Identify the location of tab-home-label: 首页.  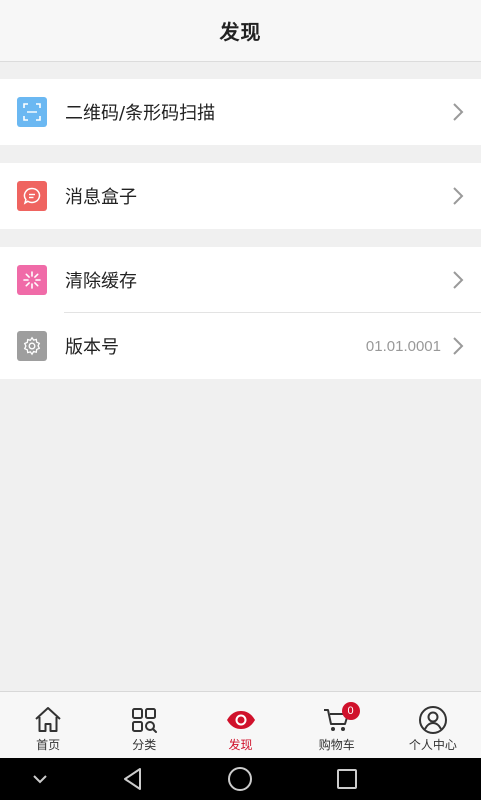
(48, 745).